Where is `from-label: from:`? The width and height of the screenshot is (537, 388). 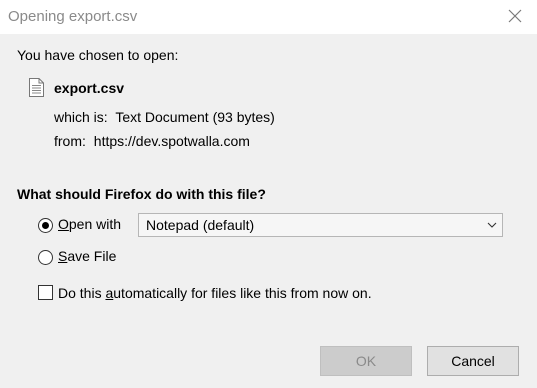 from-label: from: is located at coordinates (70, 141).